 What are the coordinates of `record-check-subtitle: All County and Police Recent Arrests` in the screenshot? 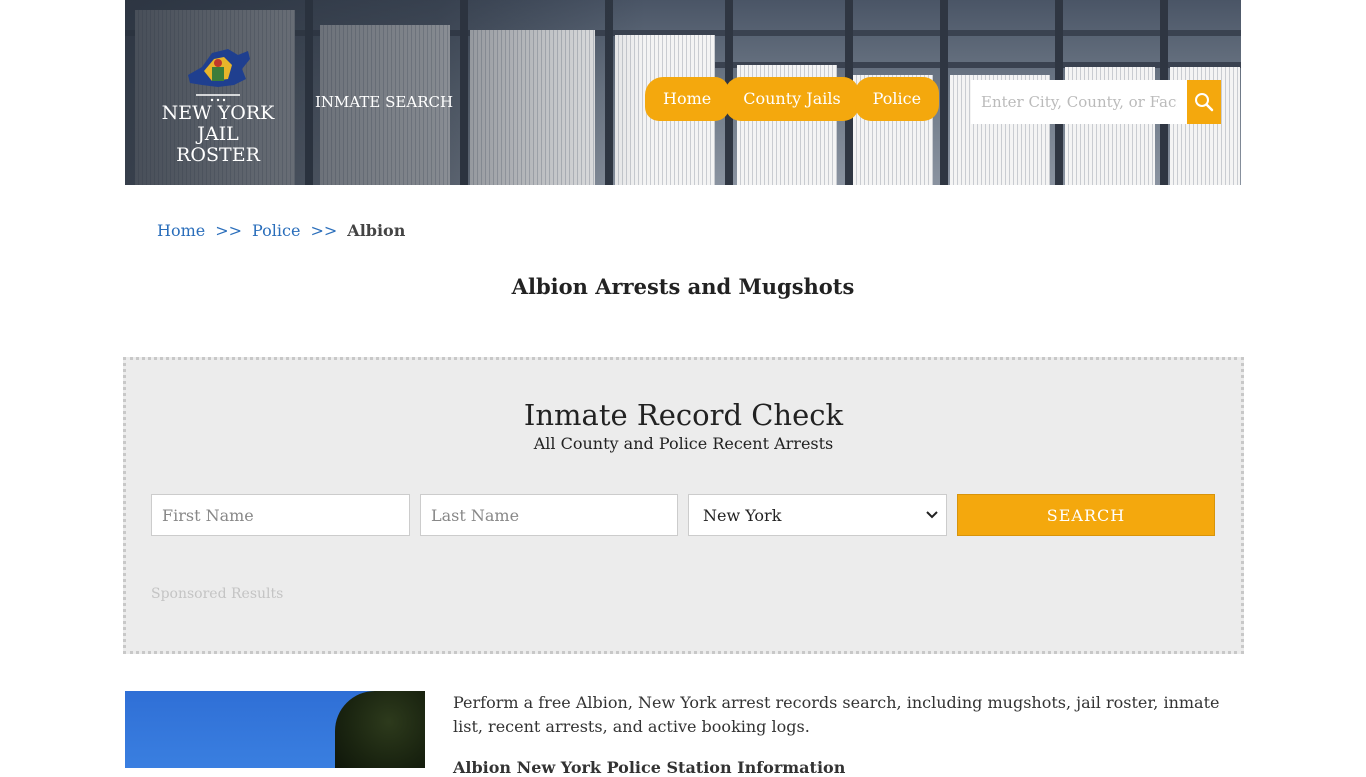 It's located at (683, 443).